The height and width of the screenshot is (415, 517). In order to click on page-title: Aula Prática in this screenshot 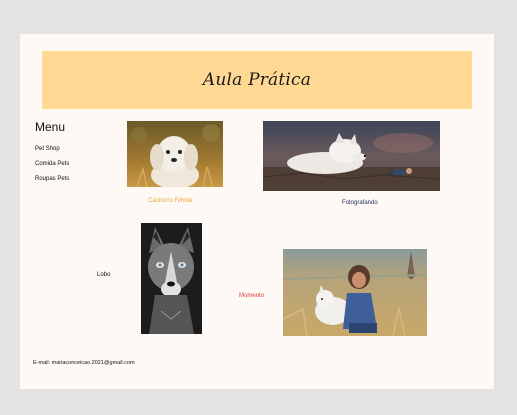, I will do `click(257, 80)`.